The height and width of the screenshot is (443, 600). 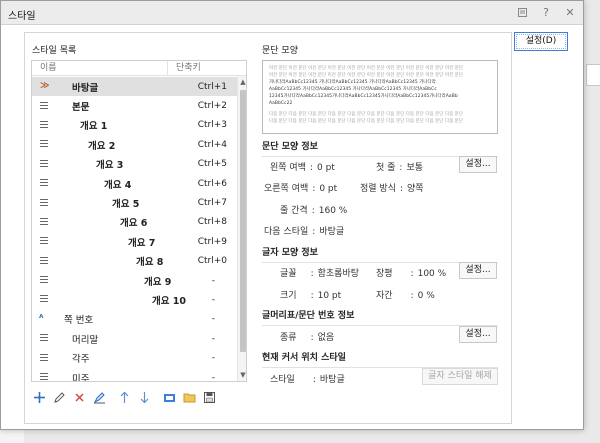 I want to click on confirm-button: 설정(D), so click(x=541, y=41).